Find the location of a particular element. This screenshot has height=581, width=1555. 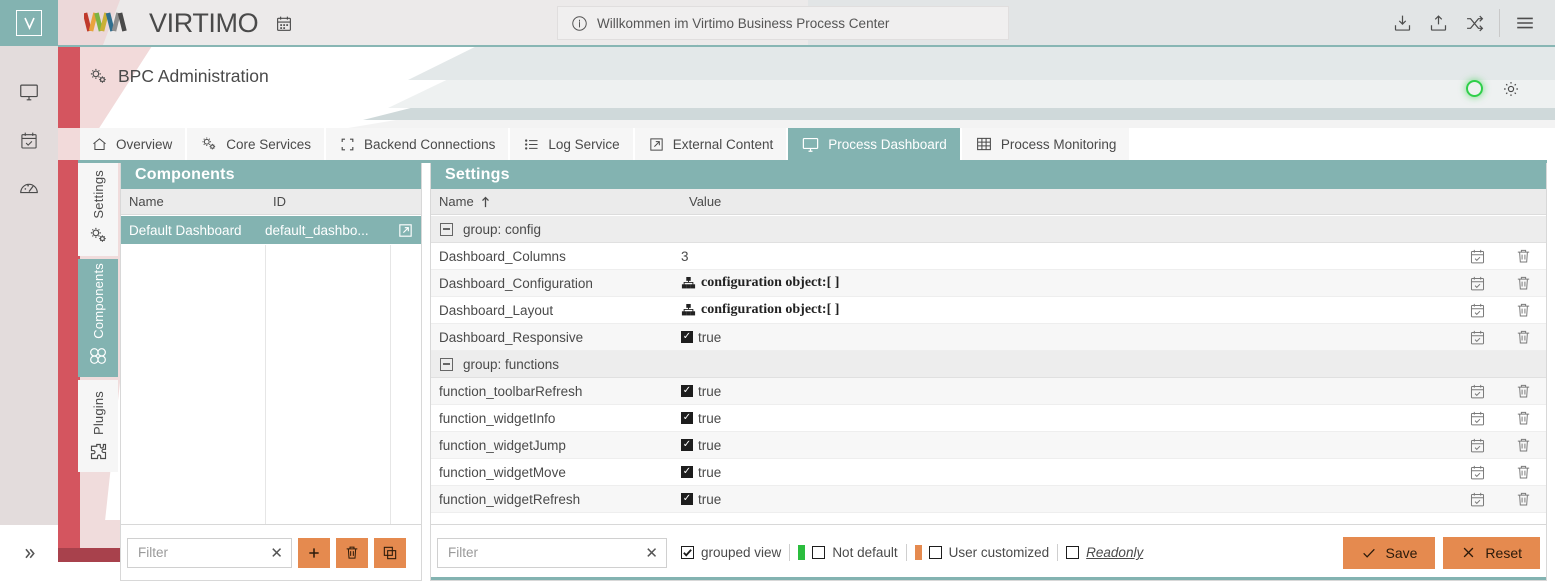

virtimo-mark-icon is located at coordinates (29, 23).